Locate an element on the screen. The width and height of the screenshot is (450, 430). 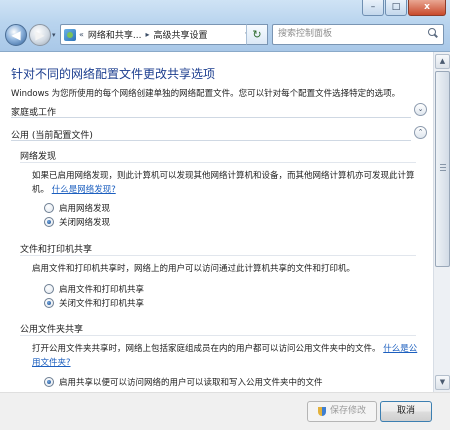
breadcrumb-advanced-sharing: 高级共享设置 is located at coordinates (181, 34).